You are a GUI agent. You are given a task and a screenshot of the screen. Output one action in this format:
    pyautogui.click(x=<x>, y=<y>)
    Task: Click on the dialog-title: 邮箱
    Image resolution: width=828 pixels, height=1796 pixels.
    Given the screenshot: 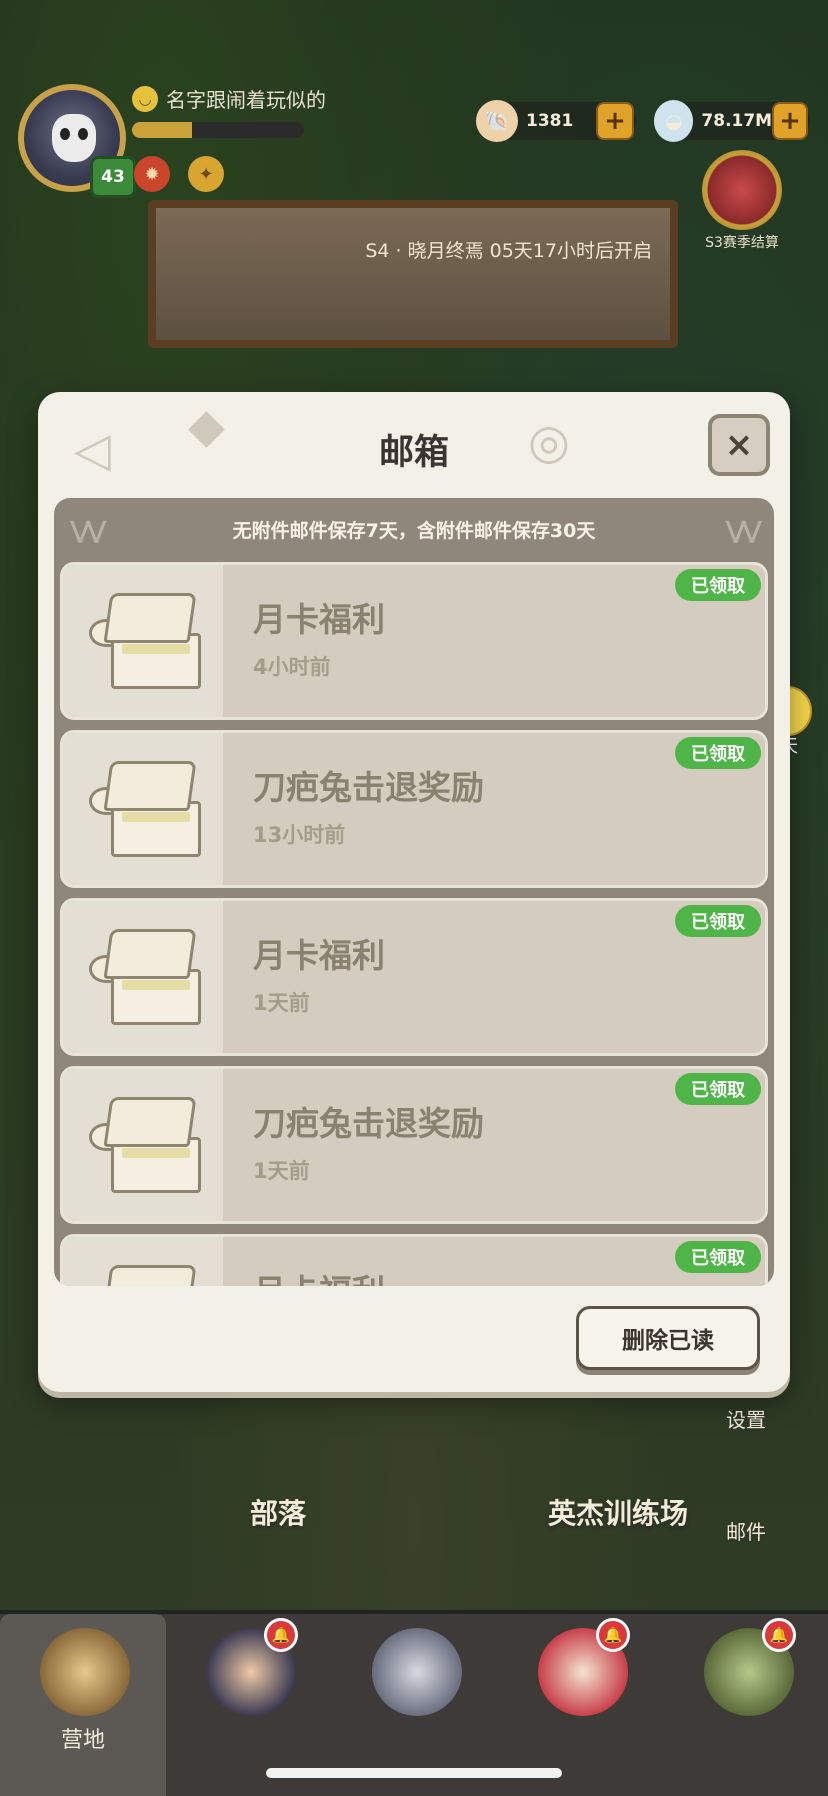 What is the action you would take?
    pyautogui.click(x=413, y=453)
    